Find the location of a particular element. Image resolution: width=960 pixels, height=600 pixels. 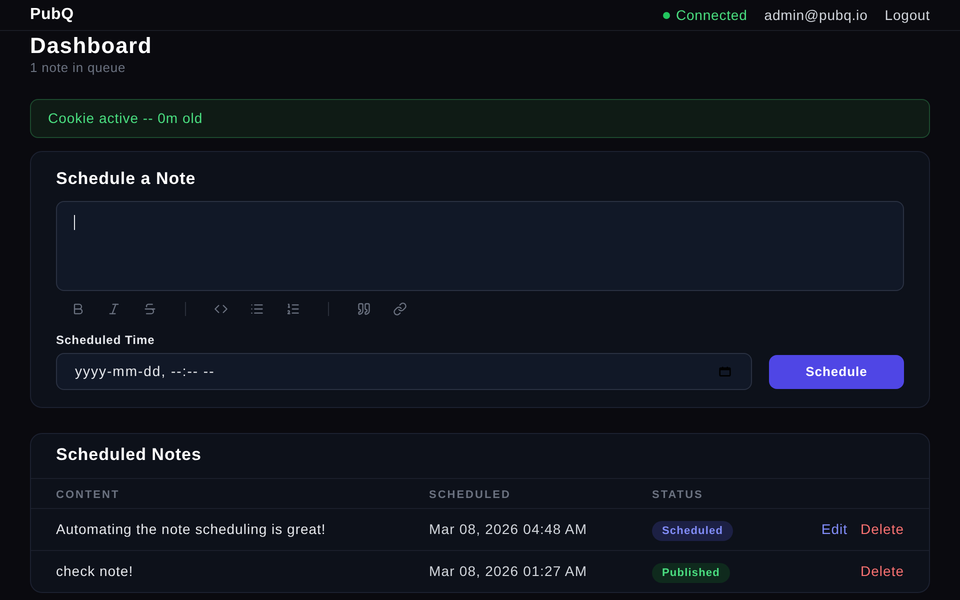

status-badge: Scheduled is located at coordinates (693, 530).